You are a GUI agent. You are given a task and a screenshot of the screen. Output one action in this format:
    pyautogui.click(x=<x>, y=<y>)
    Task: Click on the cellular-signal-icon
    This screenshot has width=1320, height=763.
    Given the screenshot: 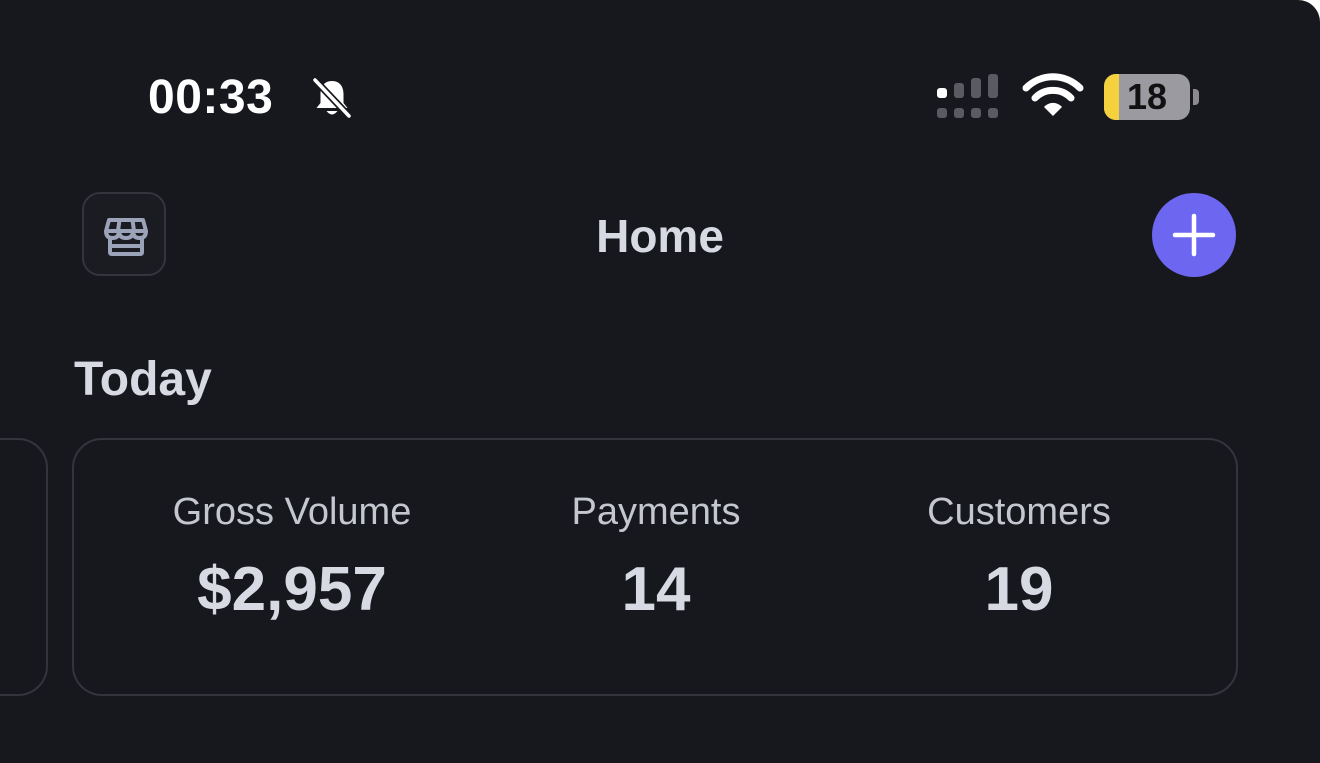 What is the action you would take?
    pyautogui.click(x=967, y=96)
    